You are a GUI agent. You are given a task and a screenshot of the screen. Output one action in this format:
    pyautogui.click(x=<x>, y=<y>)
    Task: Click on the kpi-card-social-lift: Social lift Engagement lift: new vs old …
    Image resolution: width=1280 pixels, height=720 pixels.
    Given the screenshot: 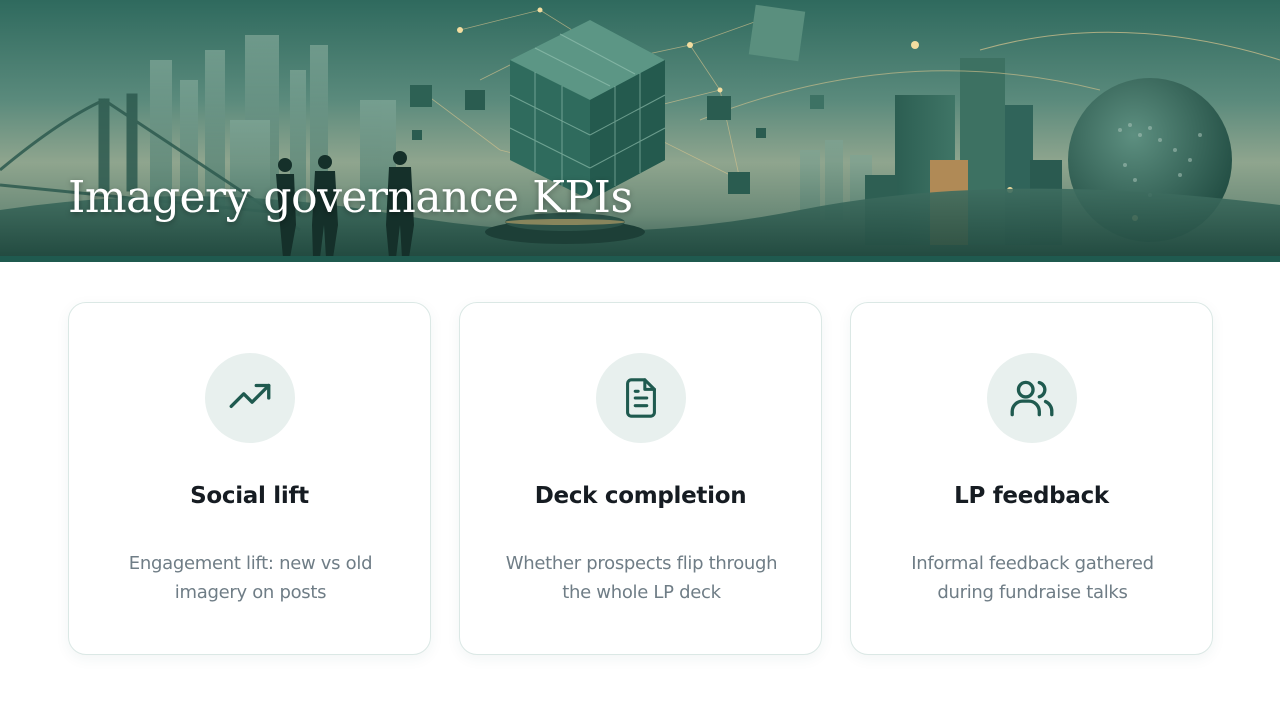 What is the action you would take?
    pyautogui.click(x=249, y=478)
    